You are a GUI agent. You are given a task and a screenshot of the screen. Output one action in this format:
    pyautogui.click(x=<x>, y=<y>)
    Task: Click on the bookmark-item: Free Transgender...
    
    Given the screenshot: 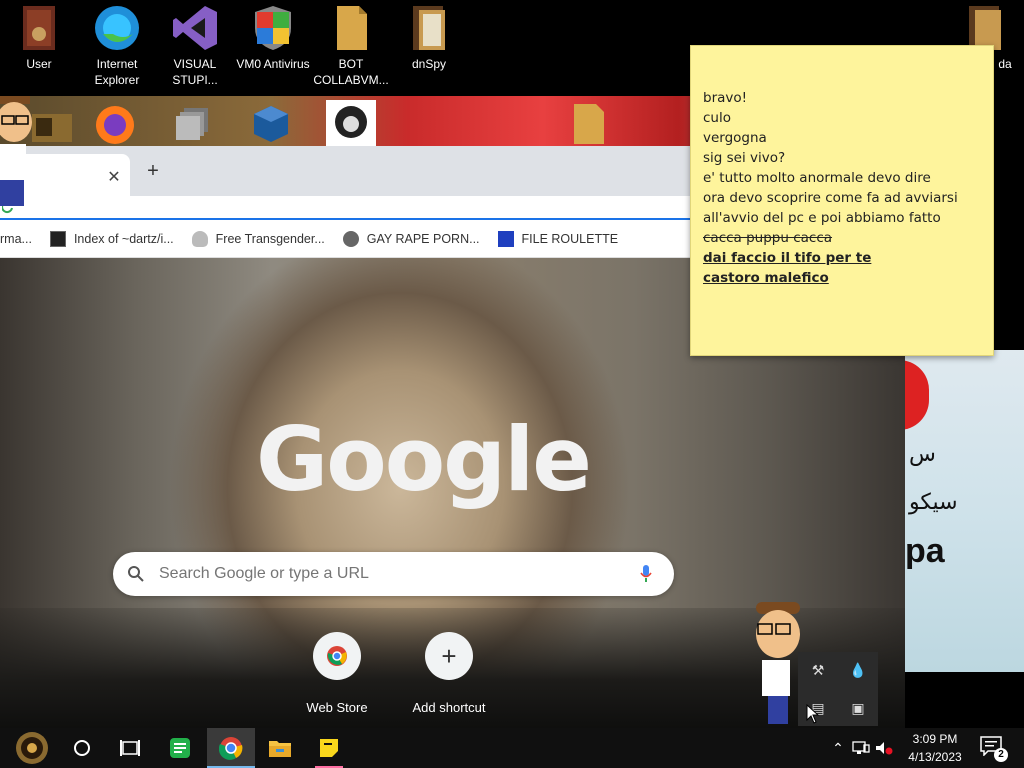 What is the action you would take?
    pyautogui.click(x=258, y=238)
    